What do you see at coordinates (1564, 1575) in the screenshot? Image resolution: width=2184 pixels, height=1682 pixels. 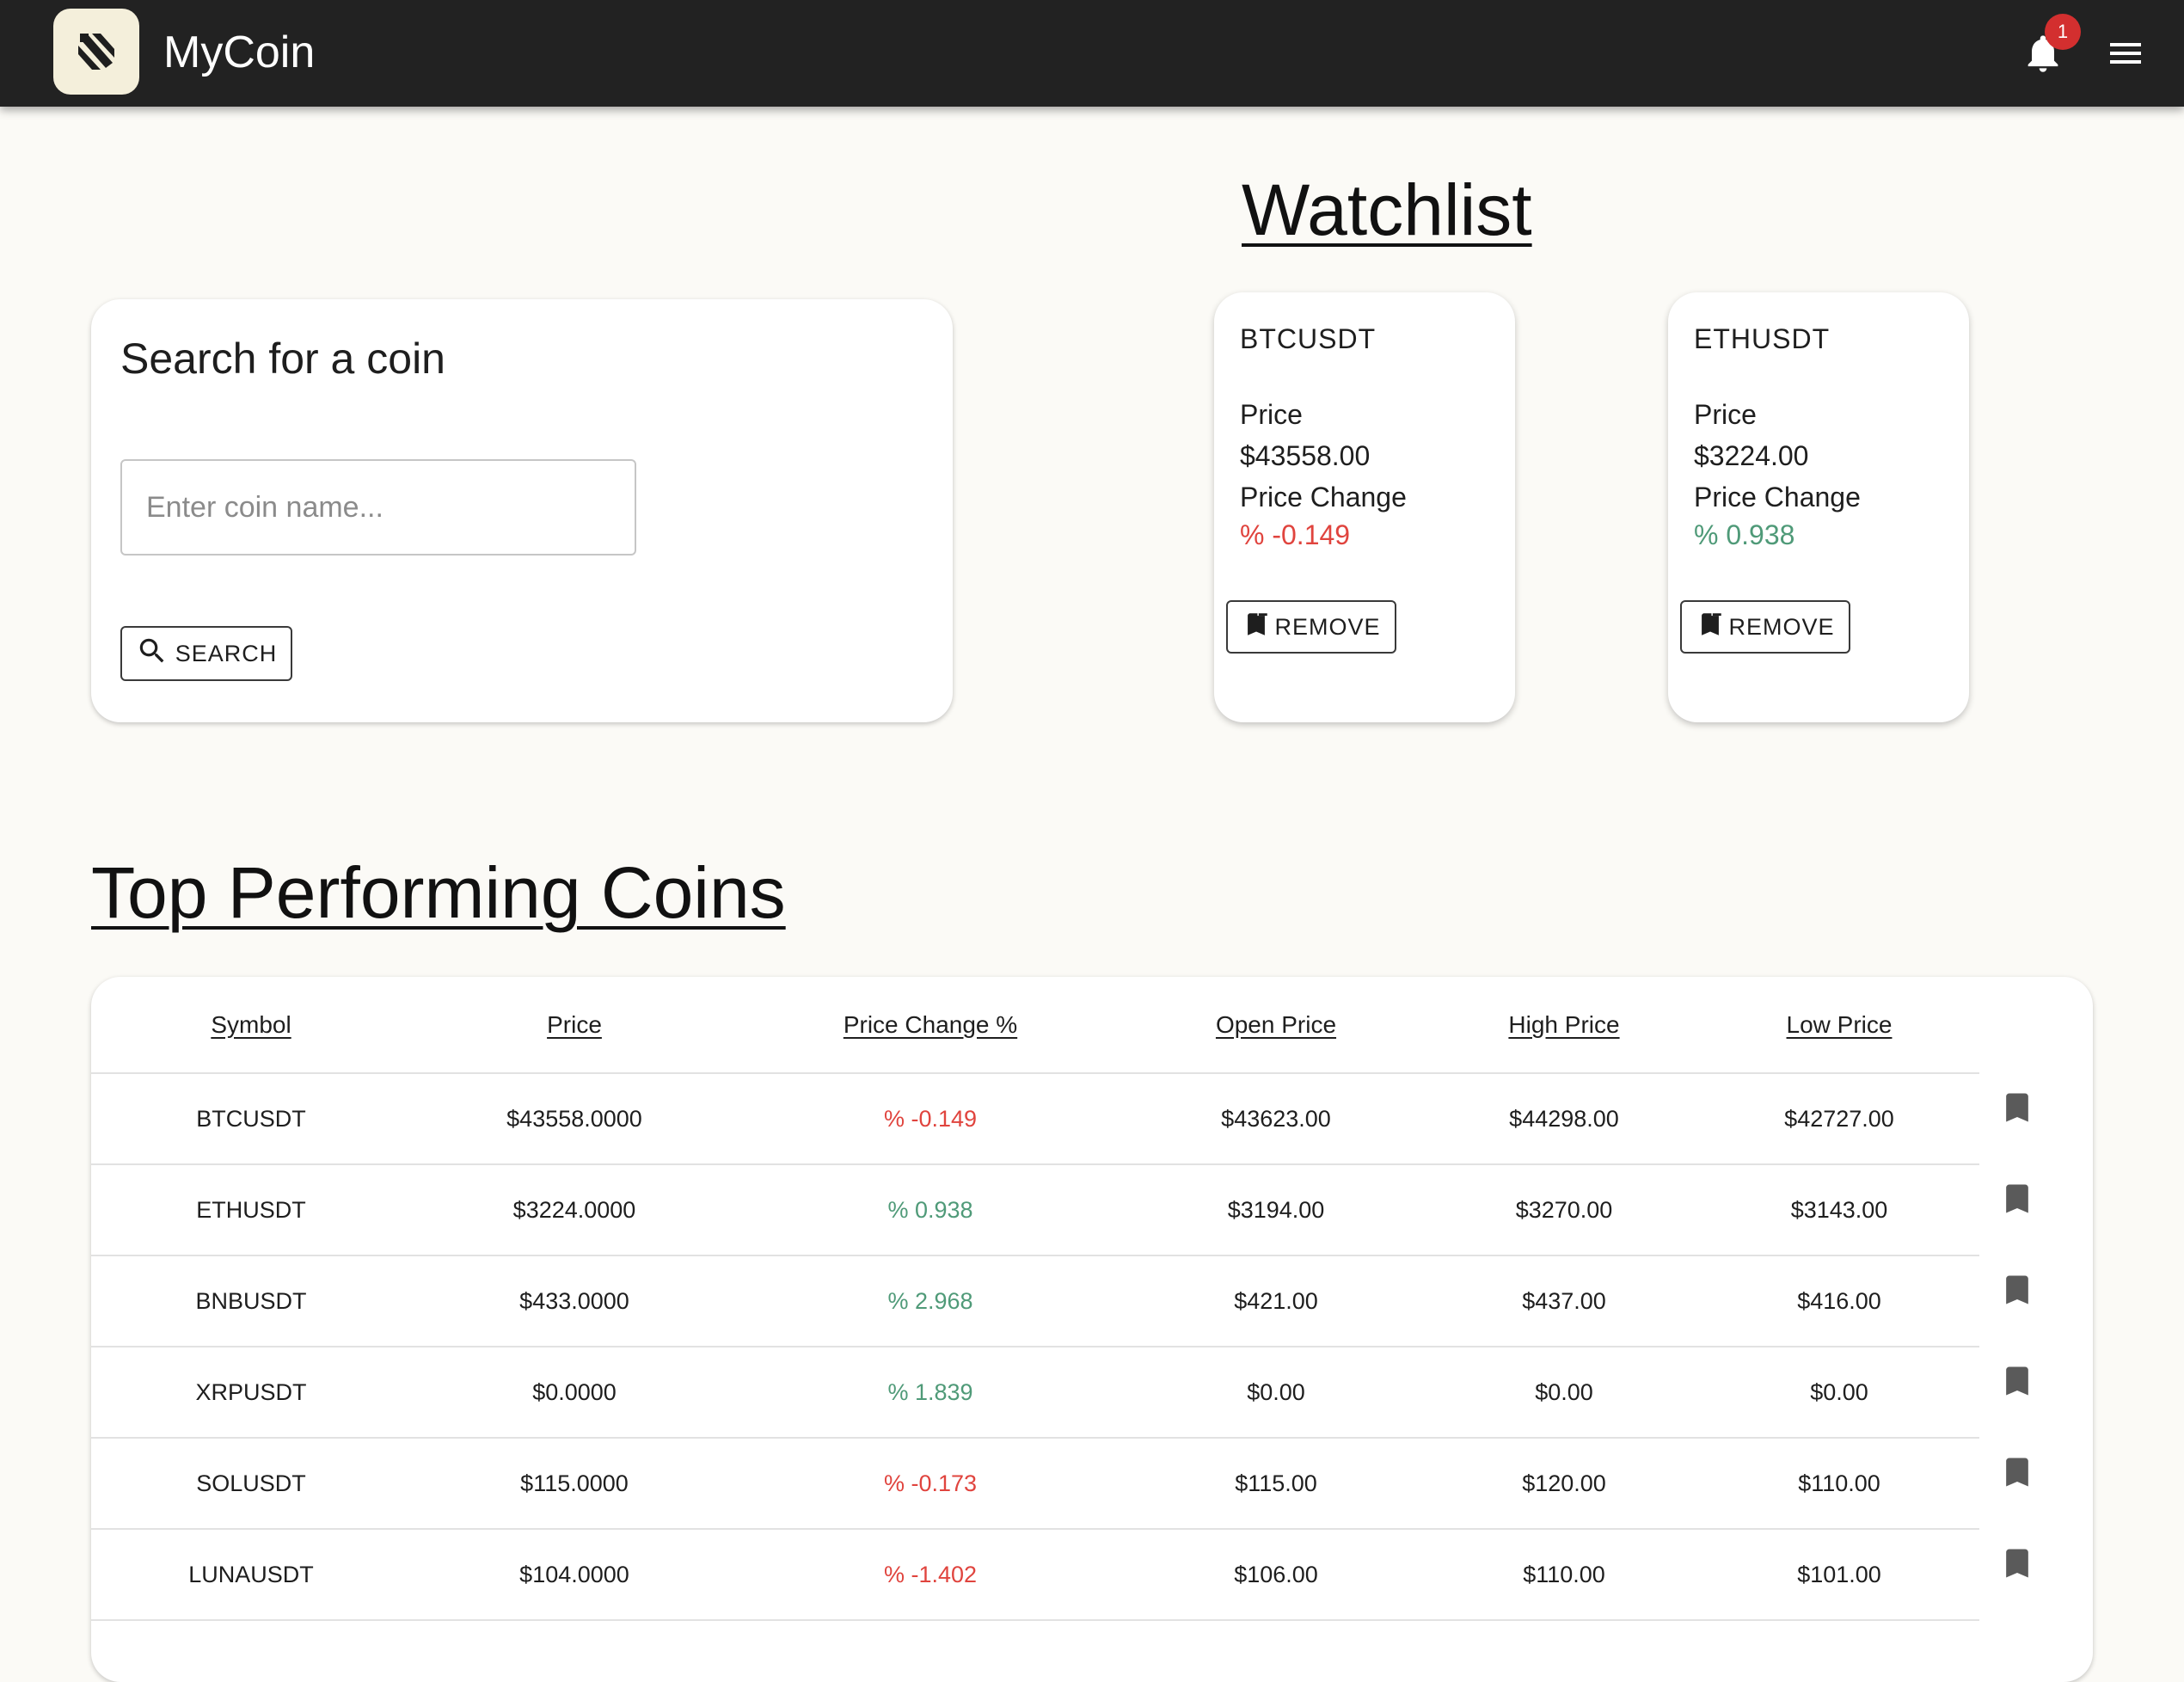 I see `cell-high-price: $110.00` at bounding box center [1564, 1575].